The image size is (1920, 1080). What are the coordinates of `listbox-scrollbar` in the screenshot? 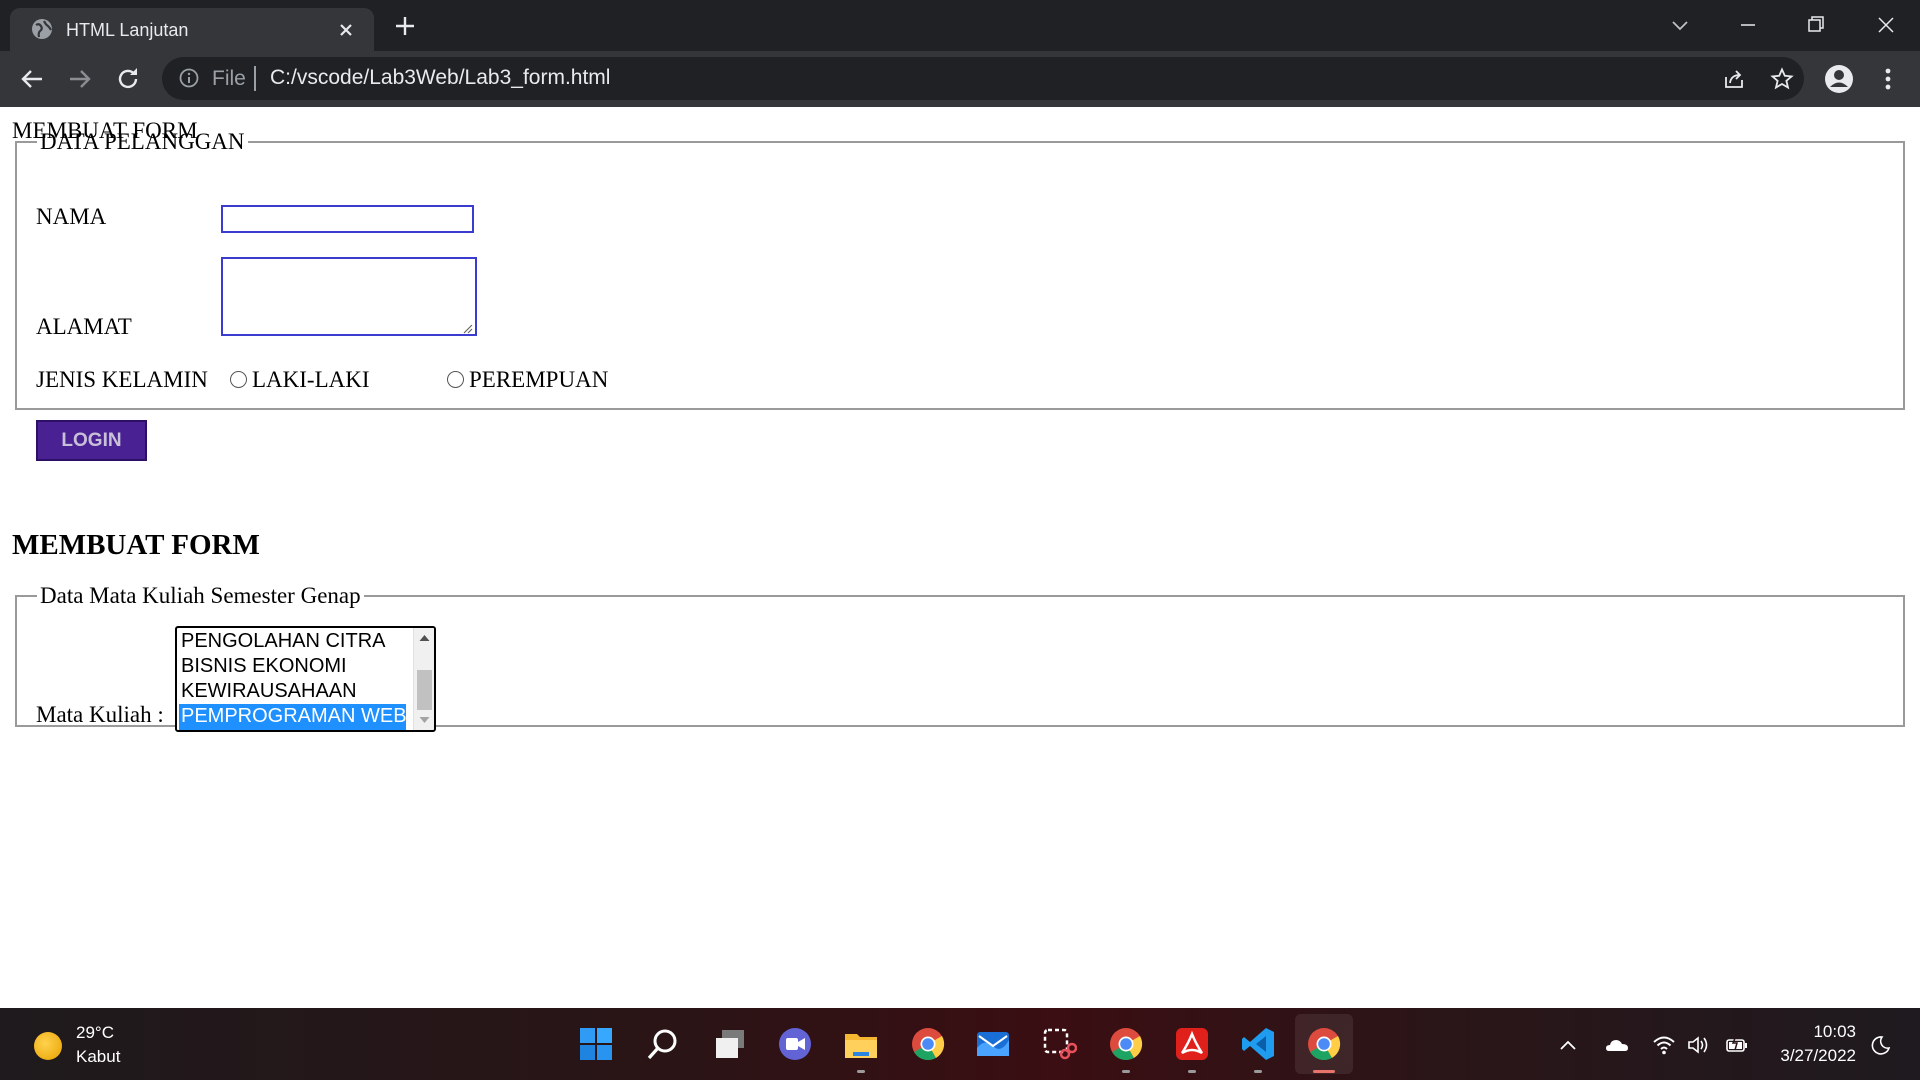 It's located at (423, 679).